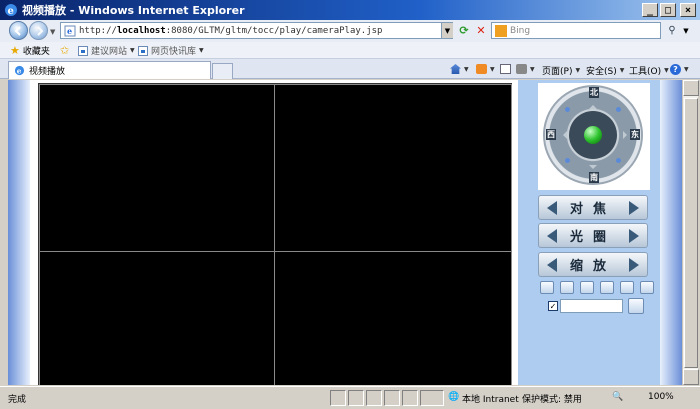  What do you see at coordinates (635, 134) in the screenshot?
I see `ptz-east-label: 东` at bounding box center [635, 134].